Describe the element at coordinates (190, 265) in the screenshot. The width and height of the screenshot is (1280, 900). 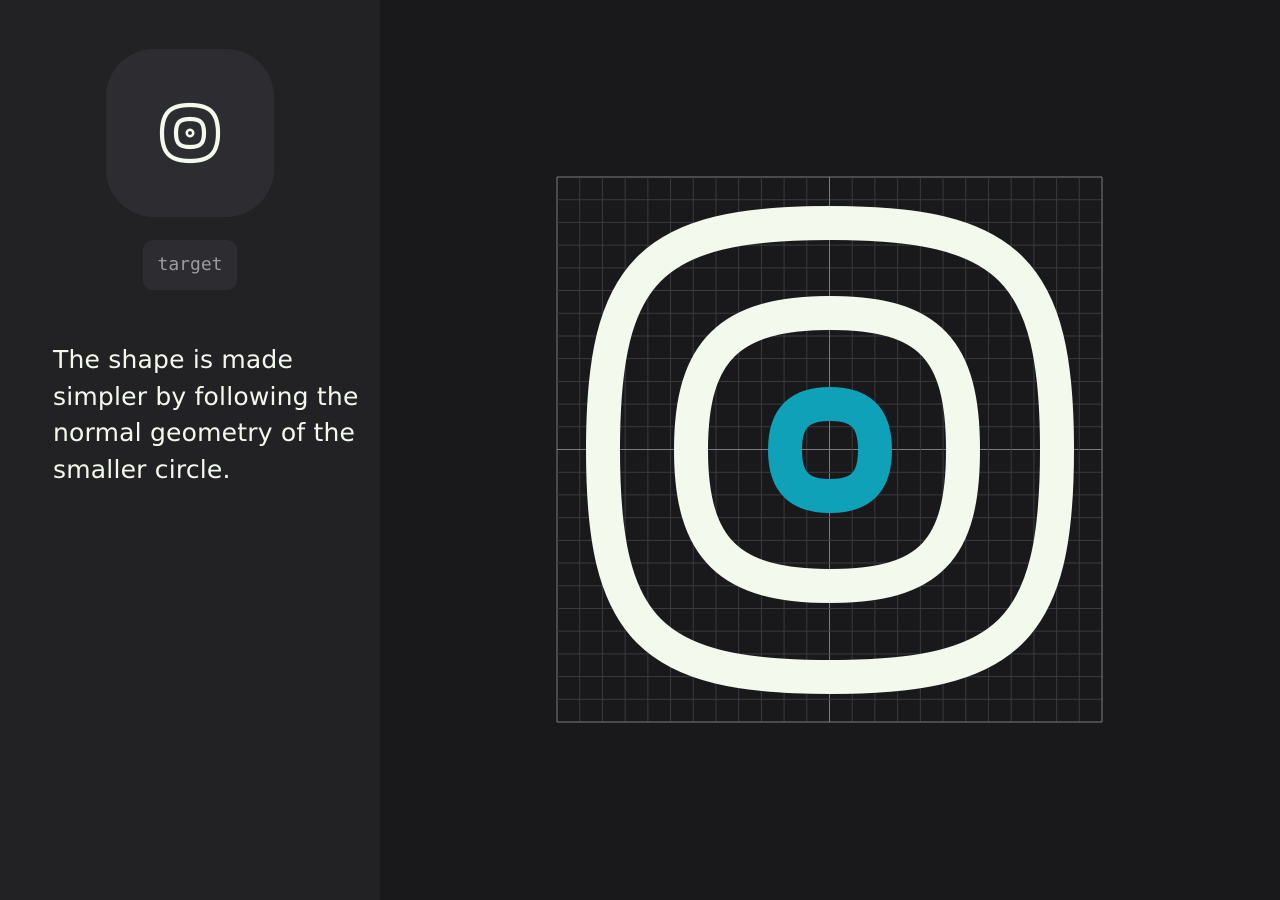
I see `icon-name-chip: target` at that location.